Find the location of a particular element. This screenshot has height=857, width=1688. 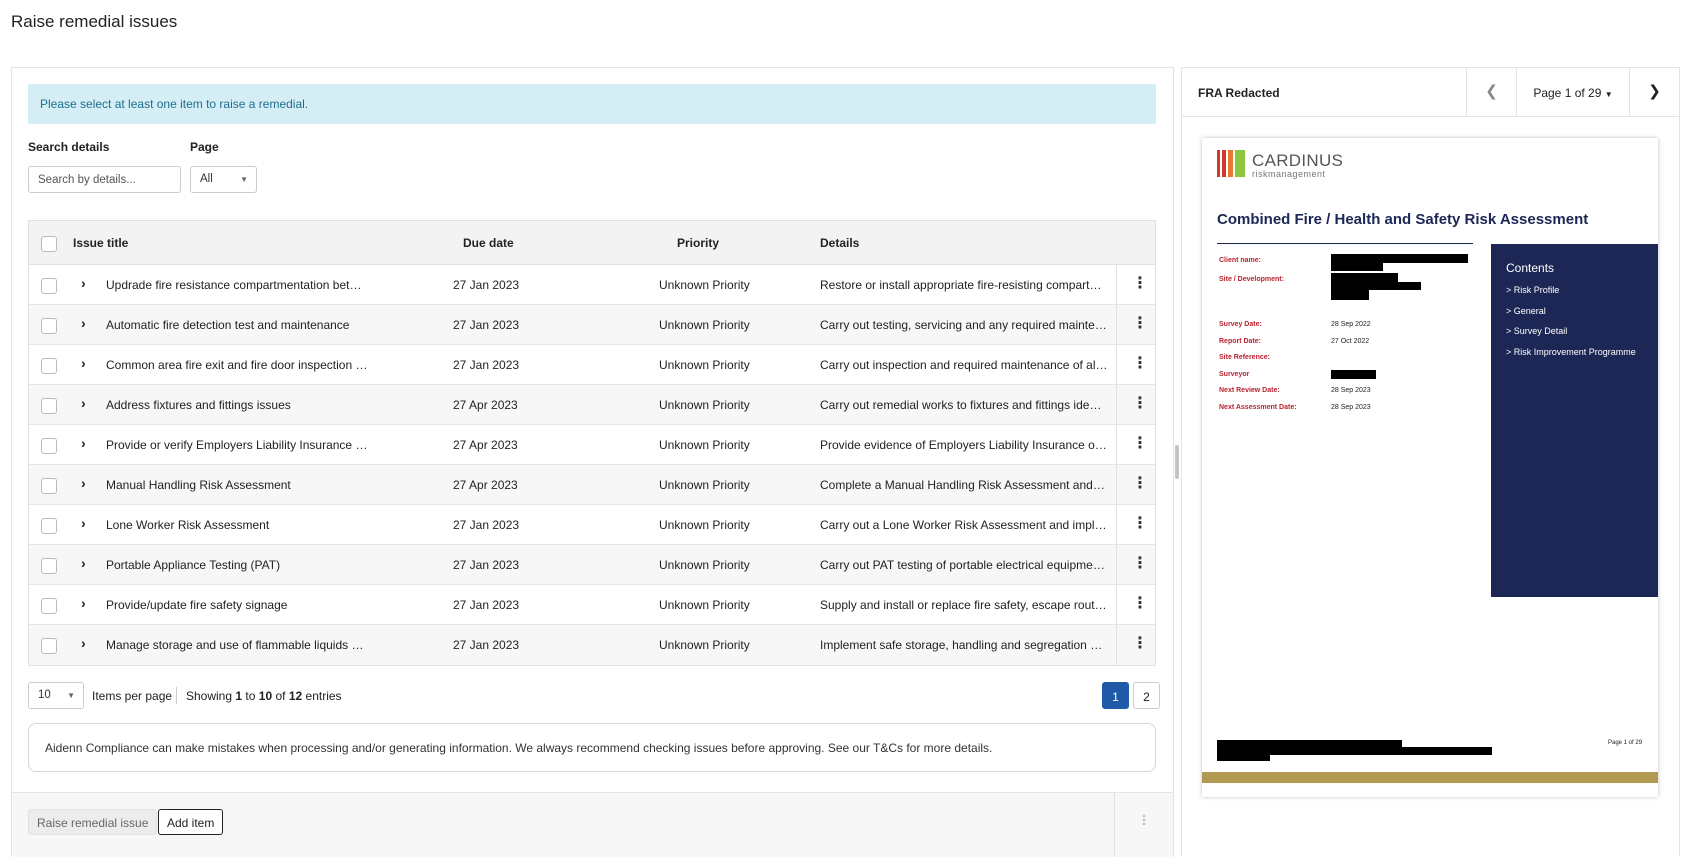

issue-title: Provide/update fire safety signage is located at coordinates (197, 605).